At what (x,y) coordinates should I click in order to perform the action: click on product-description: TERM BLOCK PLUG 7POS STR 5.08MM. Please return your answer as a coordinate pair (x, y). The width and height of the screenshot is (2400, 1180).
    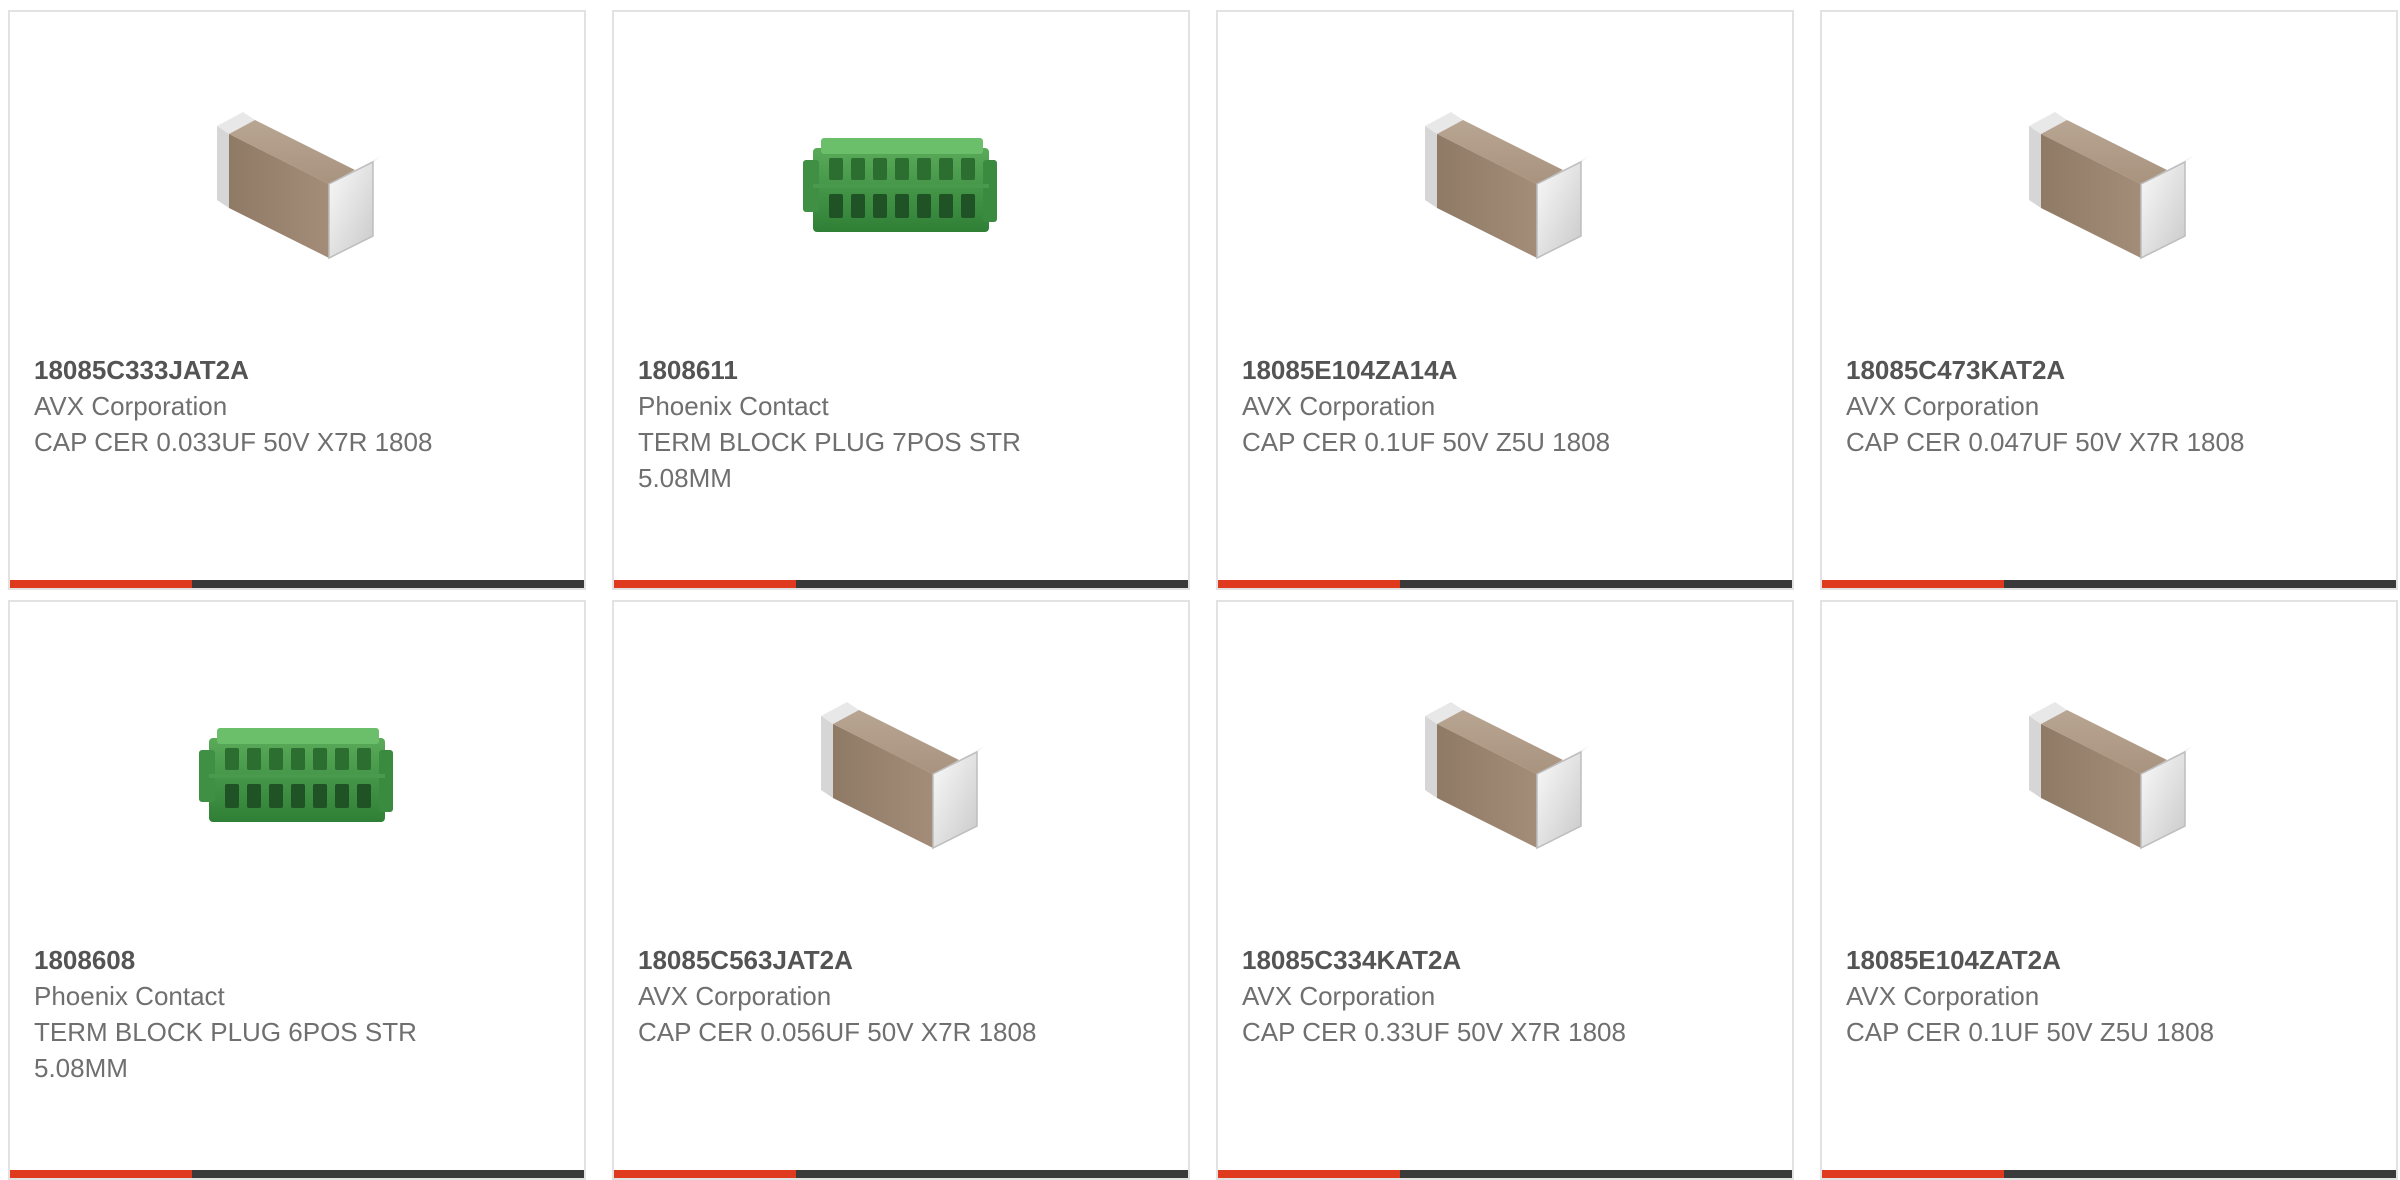
    Looking at the image, I should click on (829, 460).